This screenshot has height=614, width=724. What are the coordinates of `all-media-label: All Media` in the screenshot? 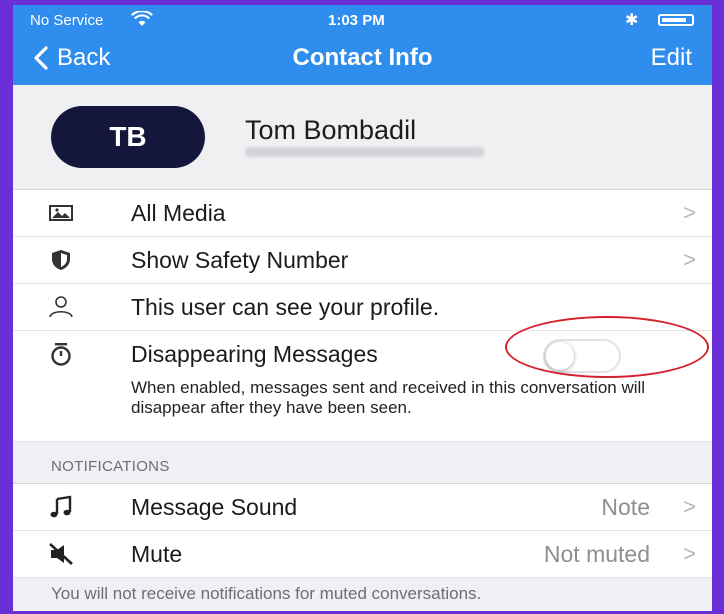 It's located at (178, 213).